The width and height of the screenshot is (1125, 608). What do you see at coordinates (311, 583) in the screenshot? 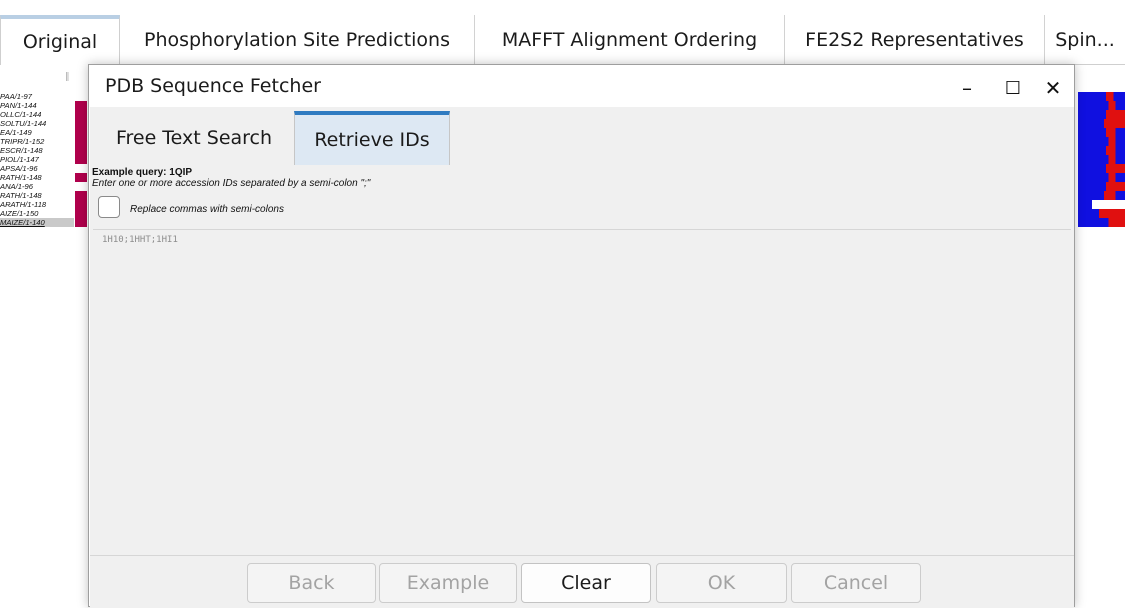
I see `back-button: Back` at bounding box center [311, 583].